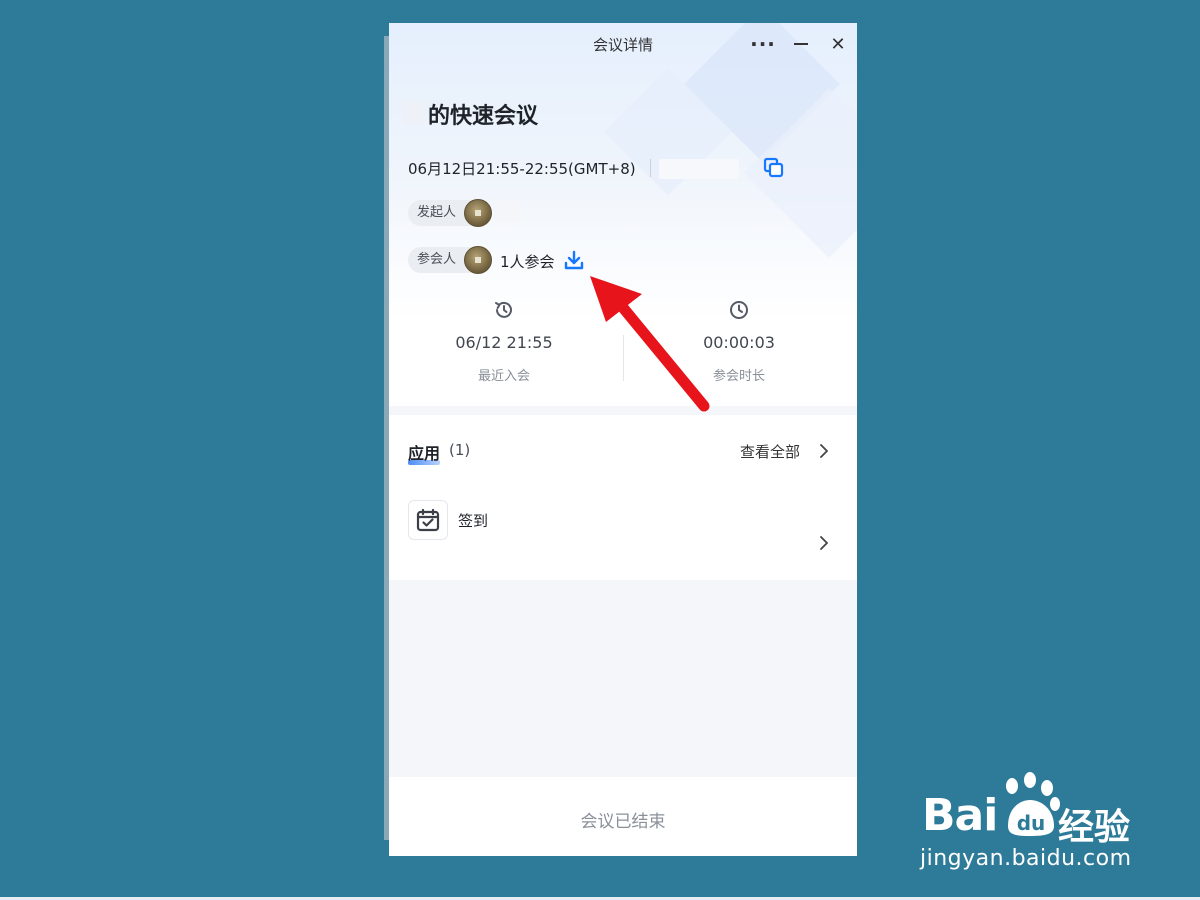 Image resolution: width=1200 pixels, height=900 pixels. I want to click on stat-divider, so click(623, 358).